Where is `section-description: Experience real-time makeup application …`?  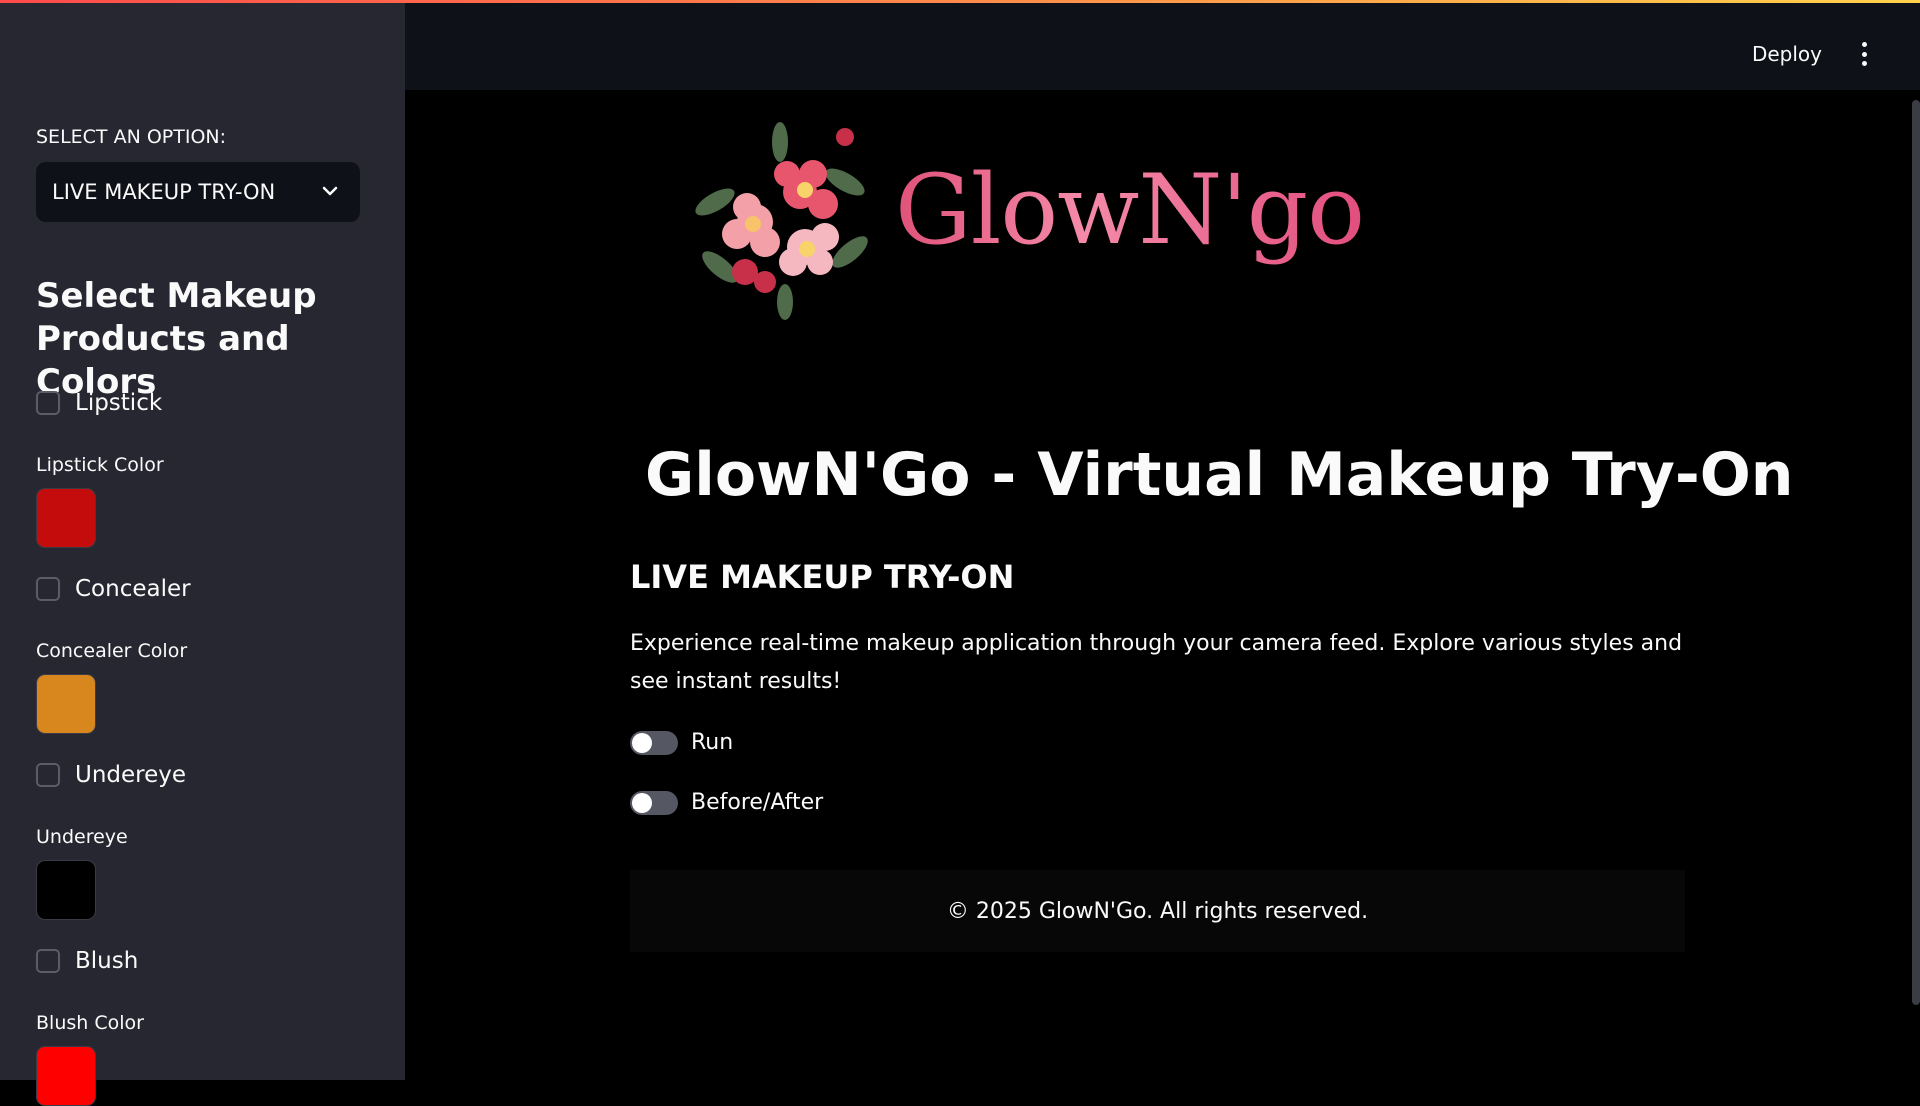
section-description: Experience real-time makeup application … is located at coordinates (1156, 662).